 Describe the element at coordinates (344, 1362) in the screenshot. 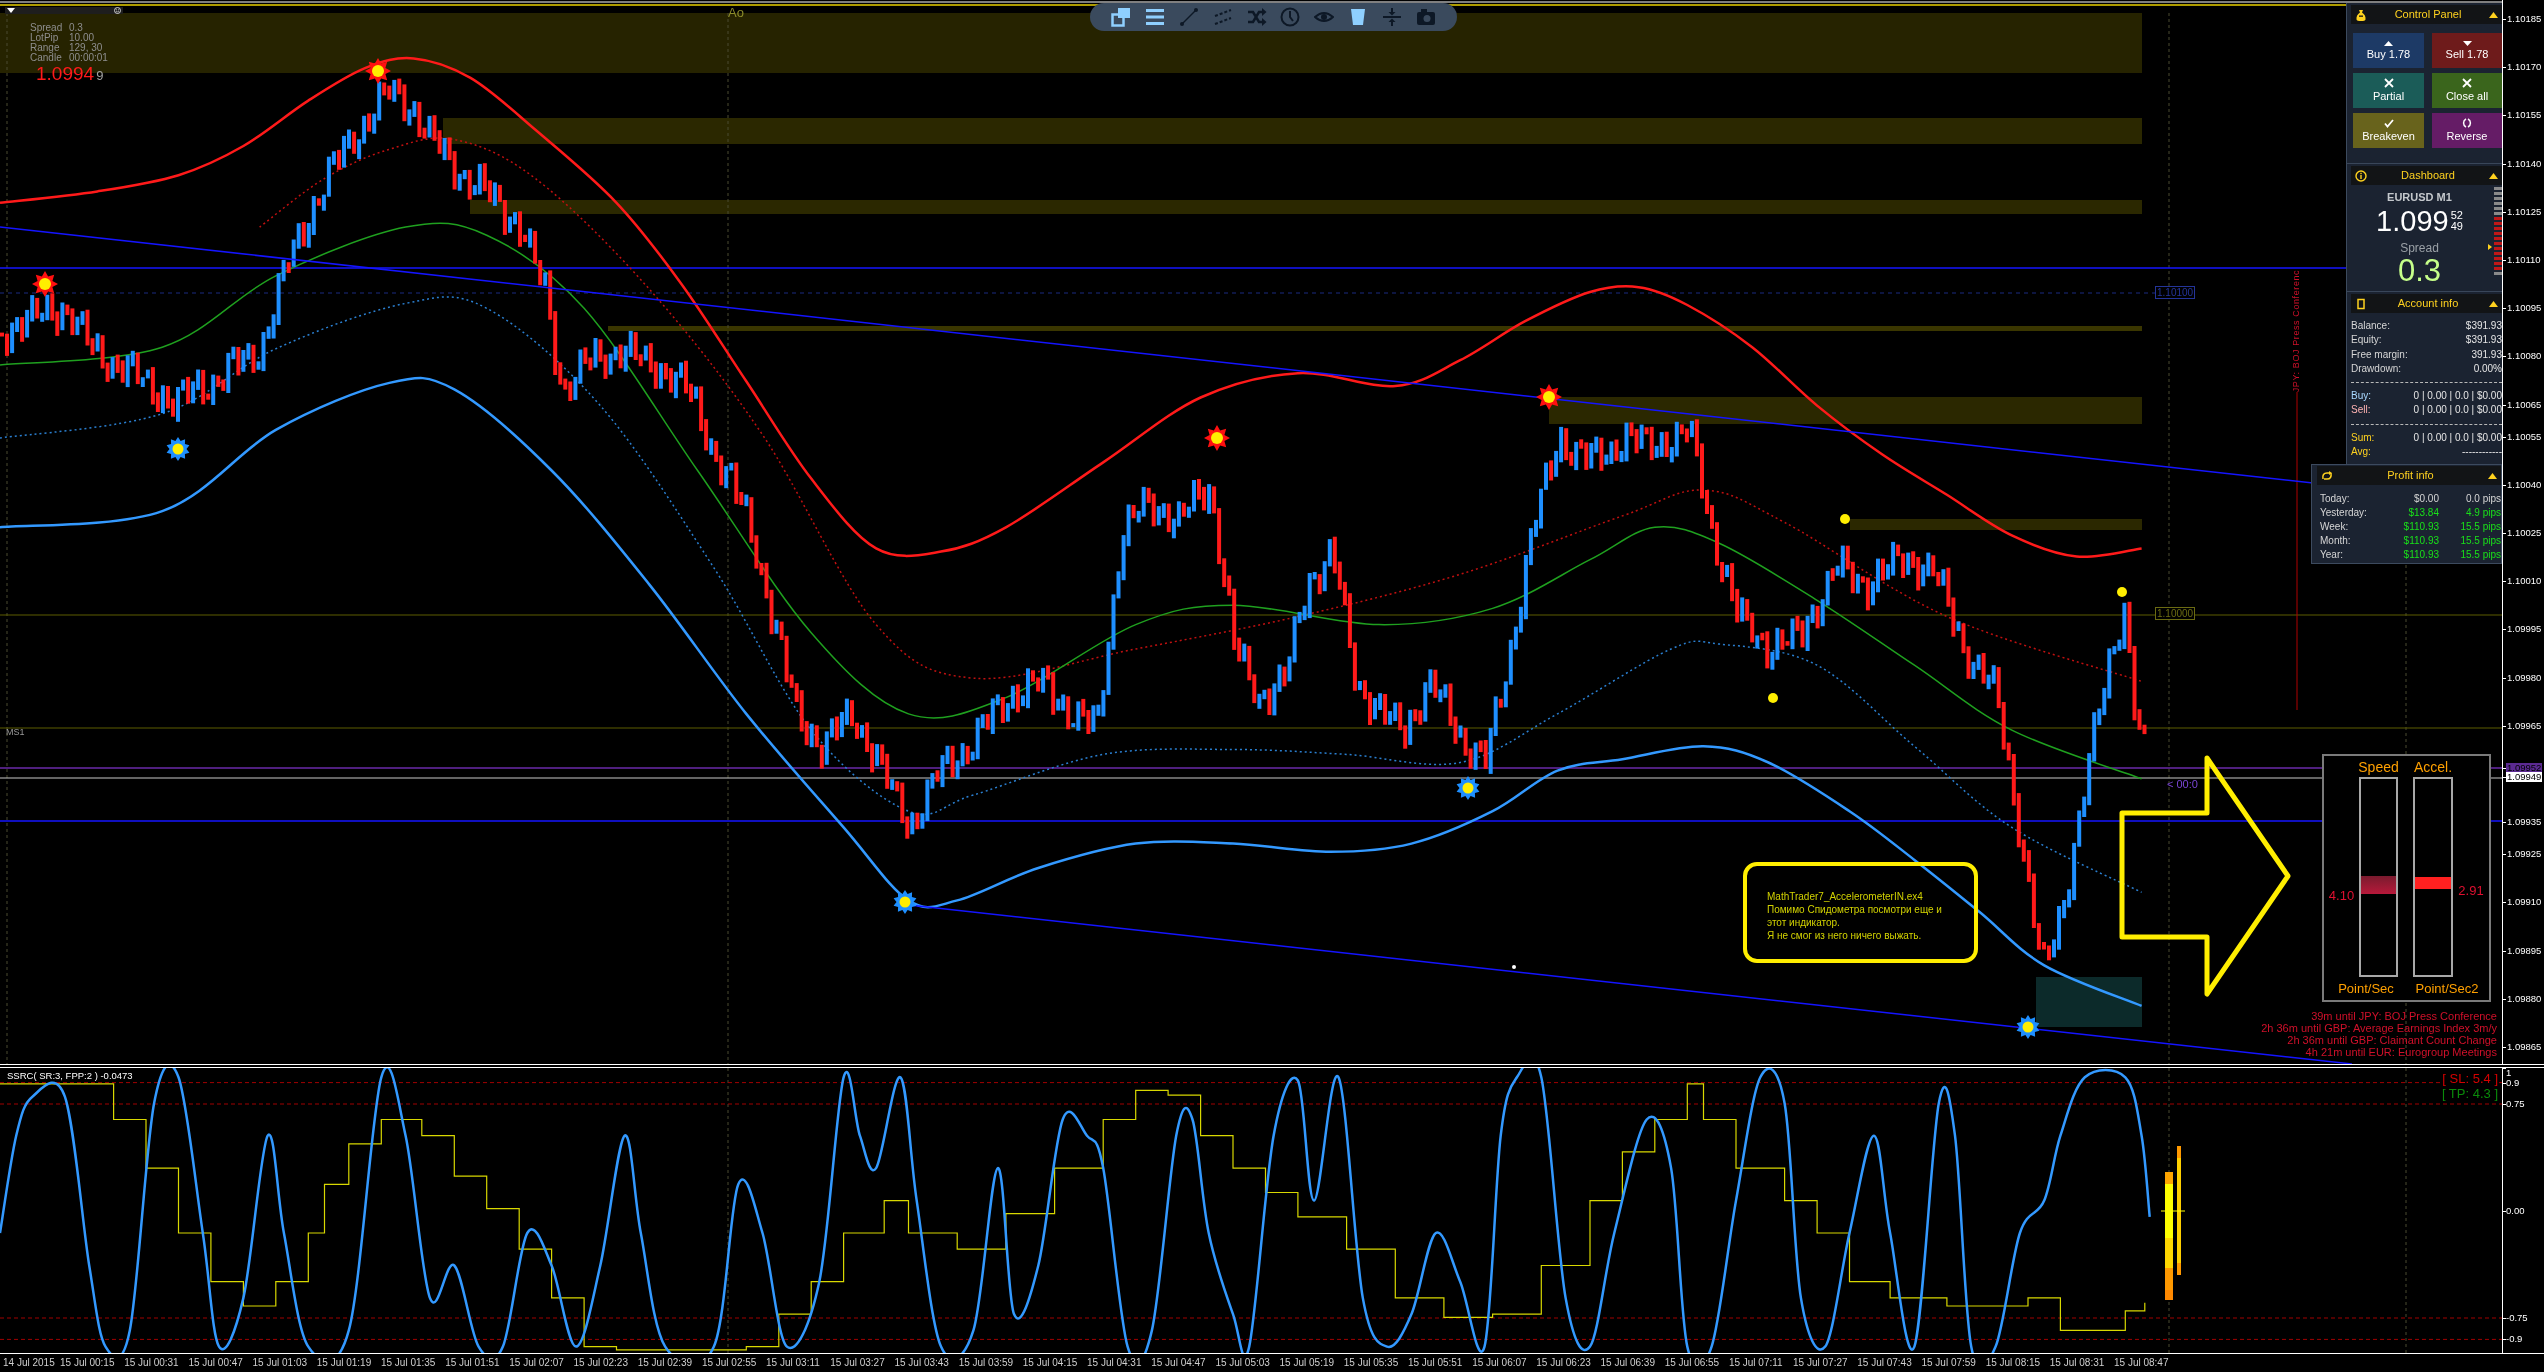

I see `time-label: 15 Jul 01:19` at that location.